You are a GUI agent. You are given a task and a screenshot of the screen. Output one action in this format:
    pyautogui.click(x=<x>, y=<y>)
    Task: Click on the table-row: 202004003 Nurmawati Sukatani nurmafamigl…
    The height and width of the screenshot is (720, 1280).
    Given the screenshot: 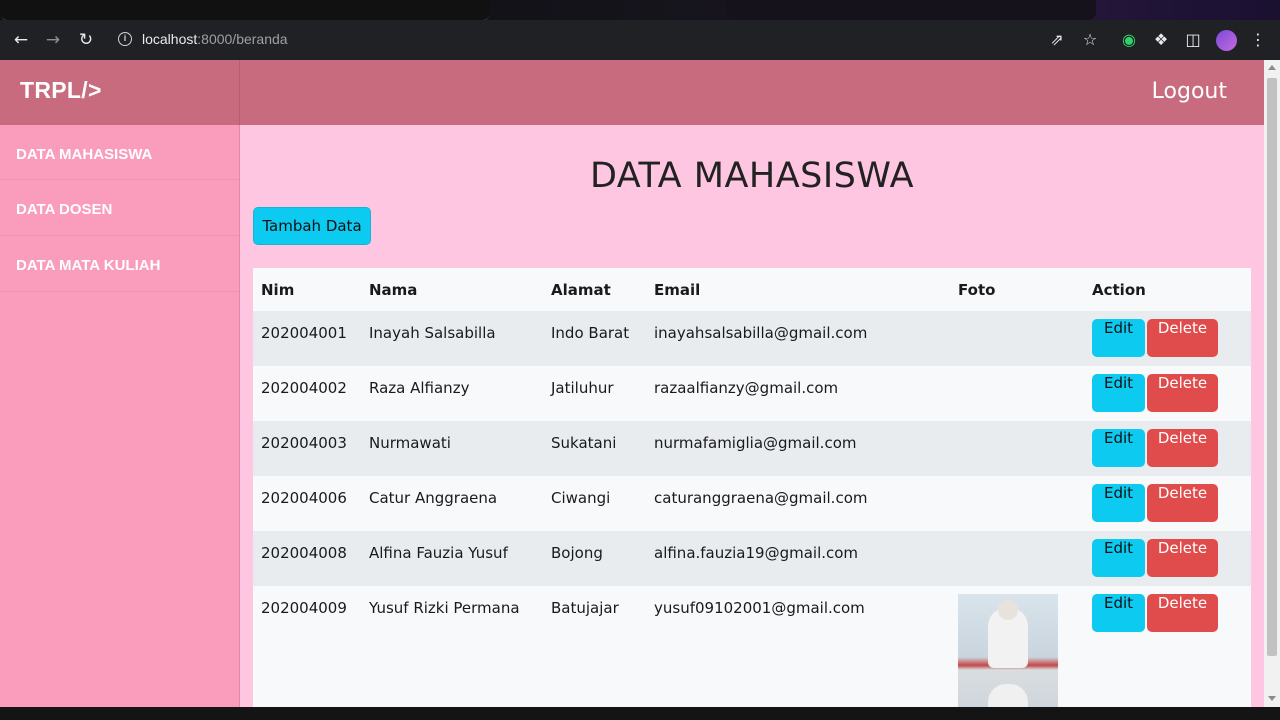 What is the action you would take?
    pyautogui.click(x=752, y=448)
    